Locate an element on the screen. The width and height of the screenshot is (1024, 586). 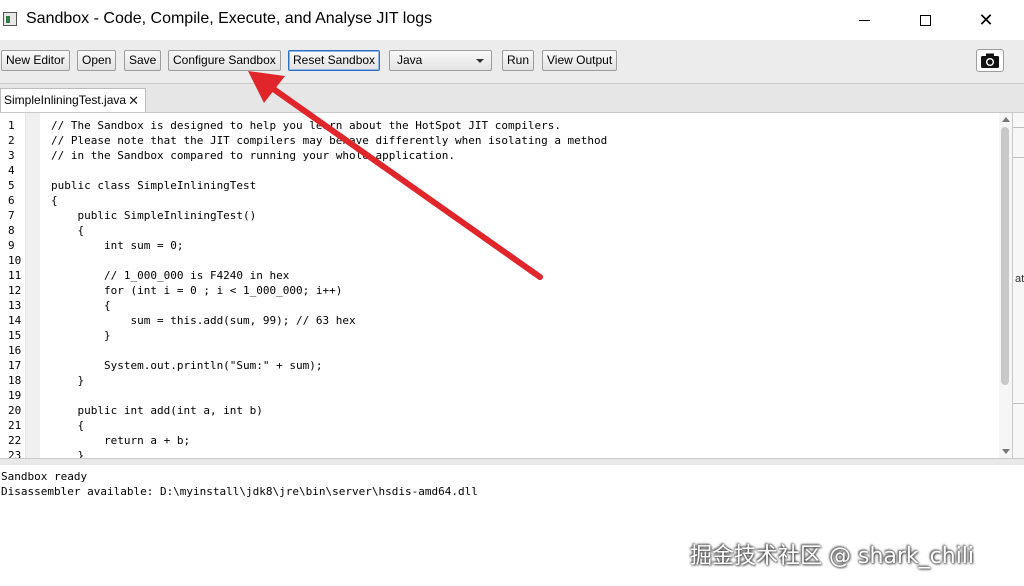
configure-sandbox-button: Configure Sandbox is located at coordinates (224, 60).